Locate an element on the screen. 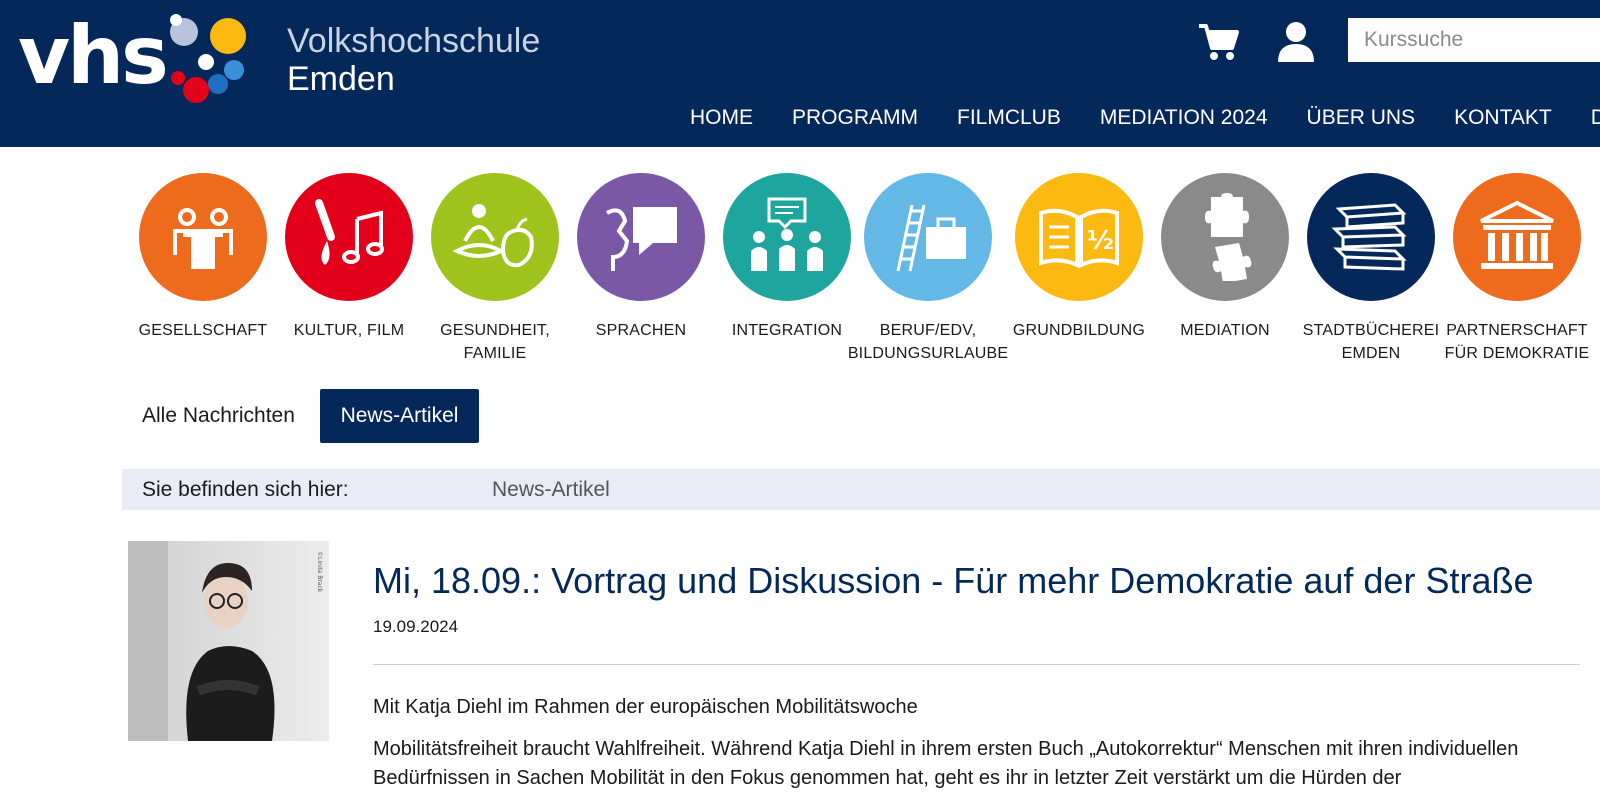 This screenshot has width=1600, height=793. site-subtitle: Emden is located at coordinates (341, 79).